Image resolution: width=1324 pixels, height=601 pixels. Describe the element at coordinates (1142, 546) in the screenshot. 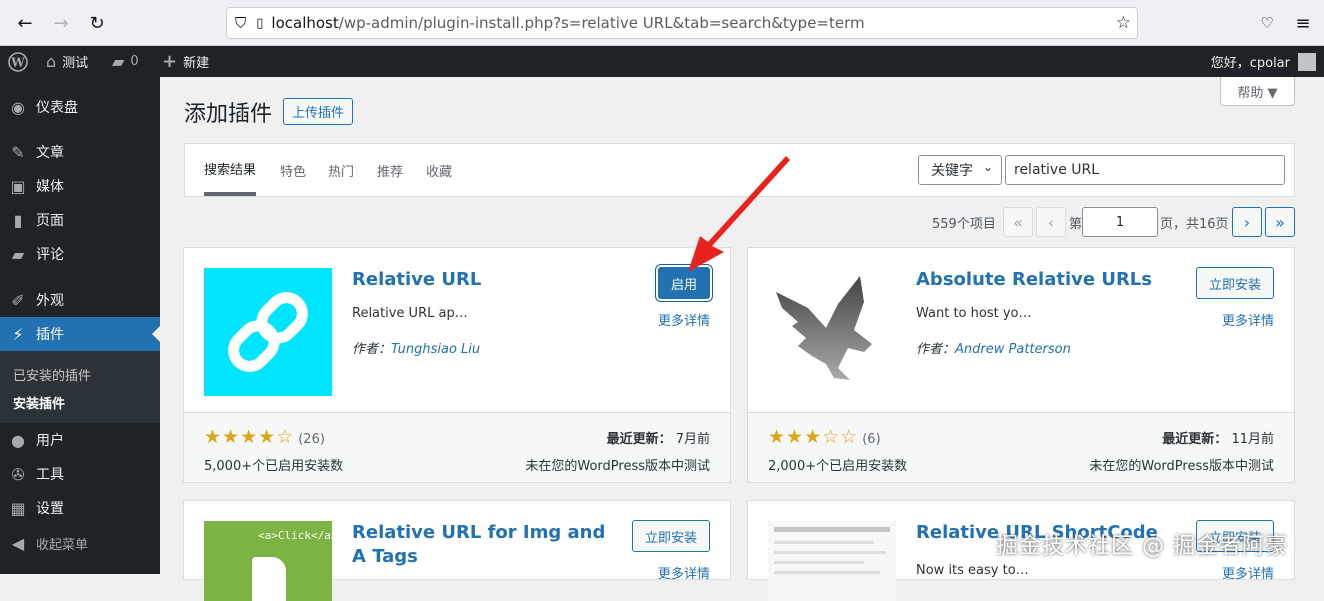

I see `watermark-text: 掘金技术社区 @ 掘金者阿豪` at that location.